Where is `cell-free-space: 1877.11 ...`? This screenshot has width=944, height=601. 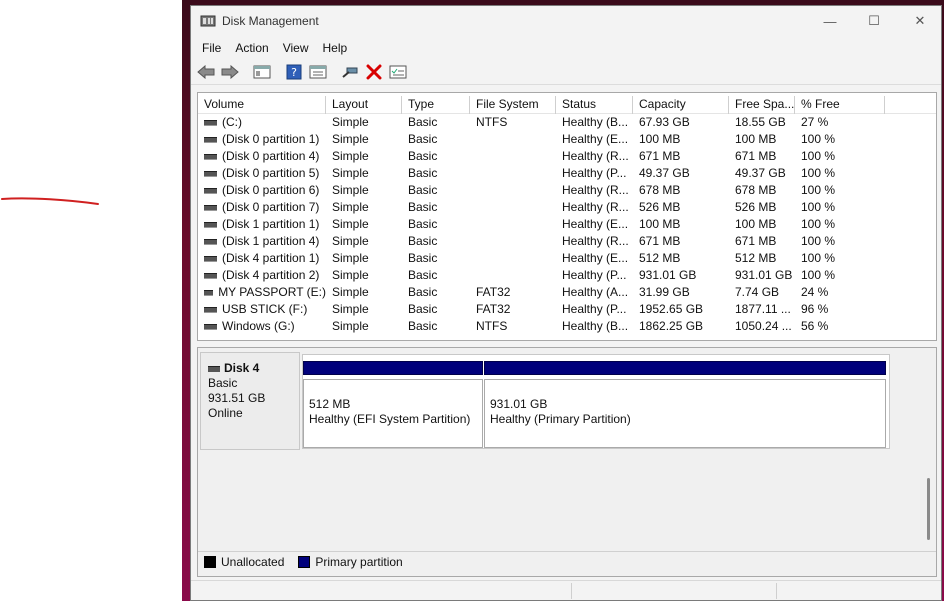
cell-free-space: 1877.11 ... is located at coordinates (763, 309).